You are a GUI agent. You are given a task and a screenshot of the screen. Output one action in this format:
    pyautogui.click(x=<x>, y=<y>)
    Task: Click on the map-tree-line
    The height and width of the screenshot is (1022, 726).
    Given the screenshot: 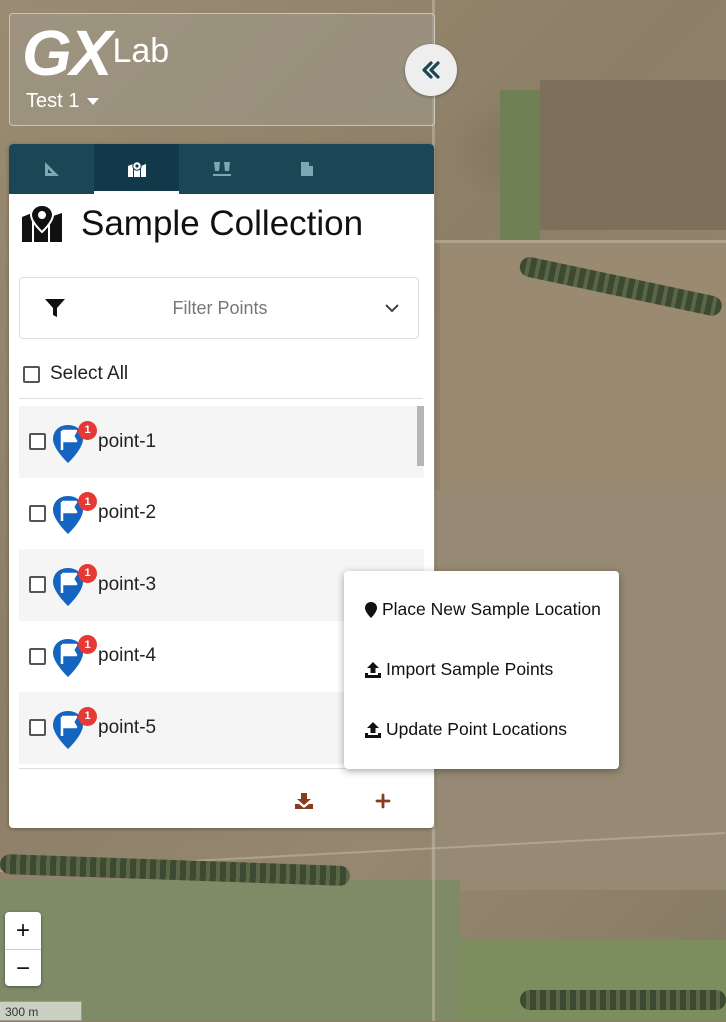 What is the action you would take?
    pyautogui.click(x=623, y=1000)
    